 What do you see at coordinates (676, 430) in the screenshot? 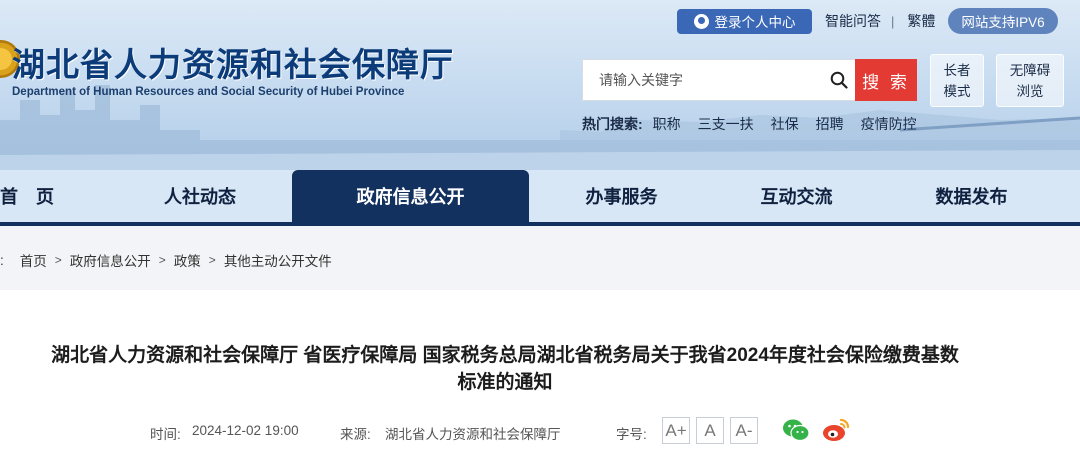
I see `font-increase-button: A+` at bounding box center [676, 430].